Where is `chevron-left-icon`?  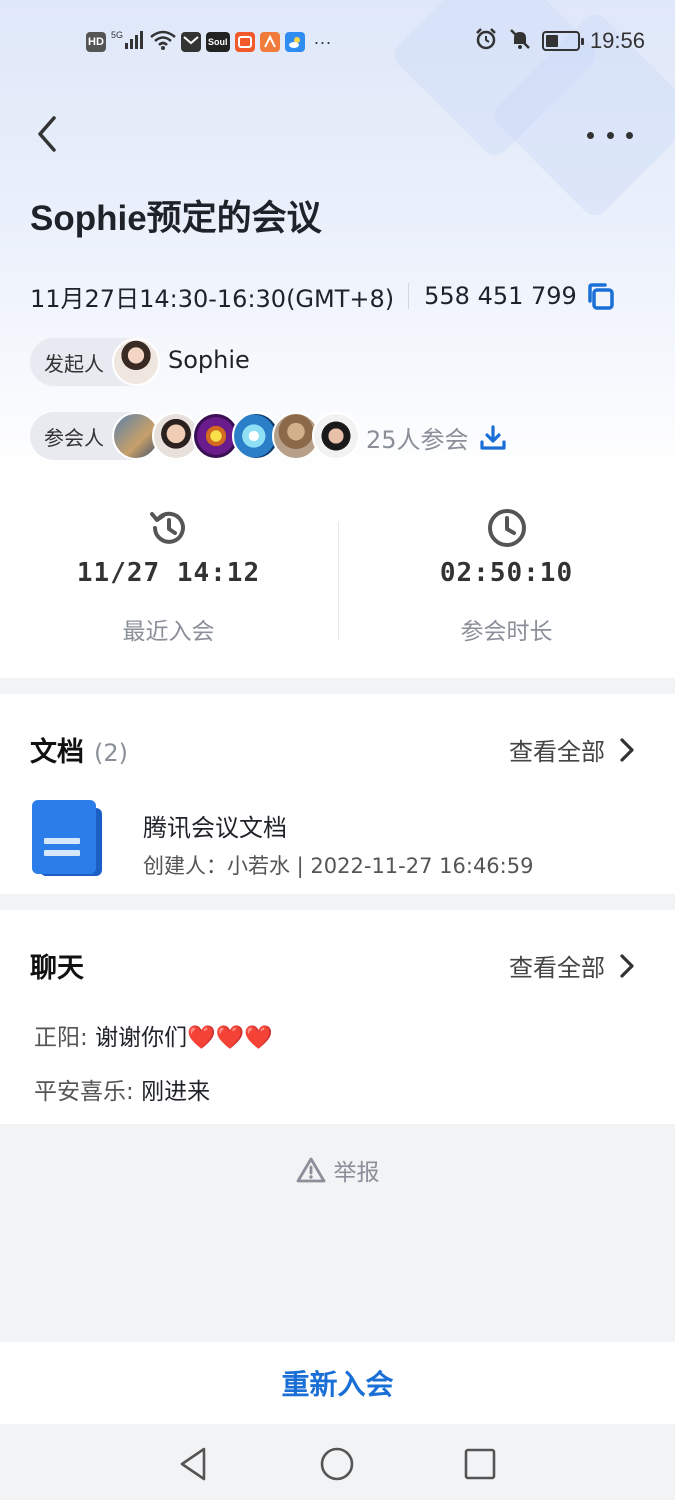
chevron-left-icon is located at coordinates (47, 134).